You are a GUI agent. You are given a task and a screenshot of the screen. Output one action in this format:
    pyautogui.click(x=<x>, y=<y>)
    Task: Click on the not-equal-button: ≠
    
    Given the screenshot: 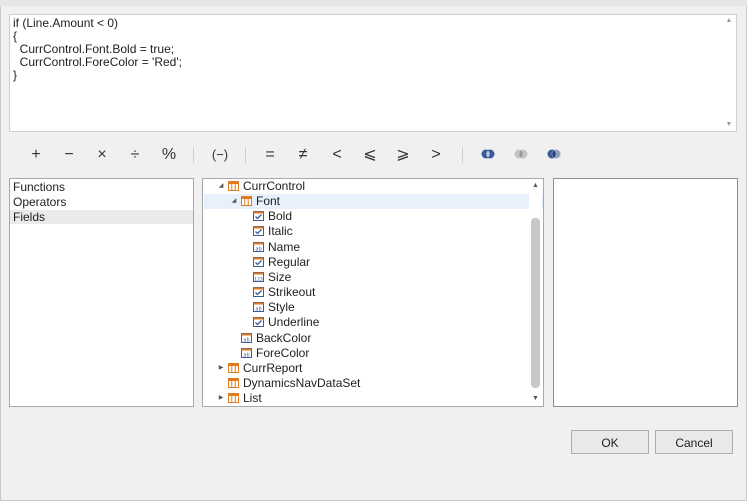 What is the action you would take?
    pyautogui.click(x=303, y=155)
    